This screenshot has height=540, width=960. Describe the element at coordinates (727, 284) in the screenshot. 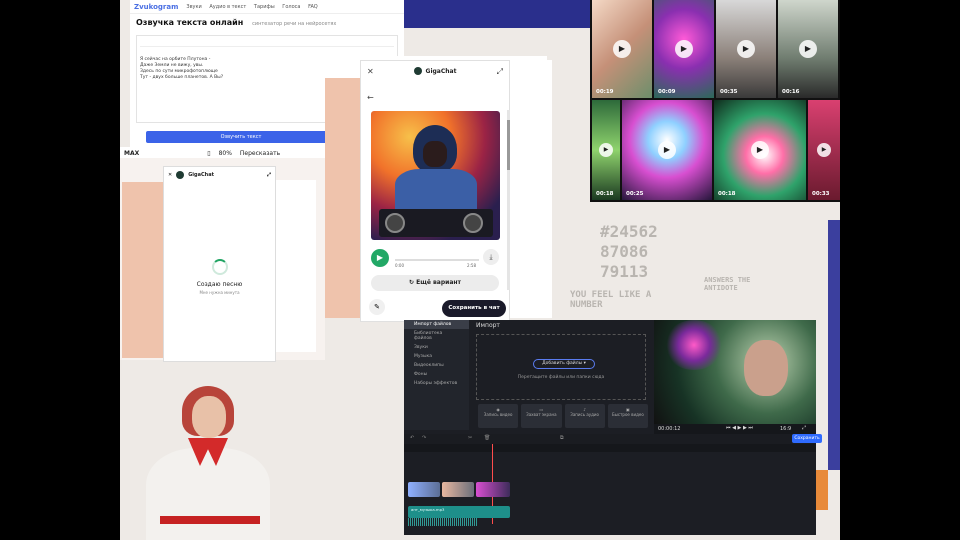

I see `doodle-antidote: ANSWERS THE ANTIDOTE` at that location.